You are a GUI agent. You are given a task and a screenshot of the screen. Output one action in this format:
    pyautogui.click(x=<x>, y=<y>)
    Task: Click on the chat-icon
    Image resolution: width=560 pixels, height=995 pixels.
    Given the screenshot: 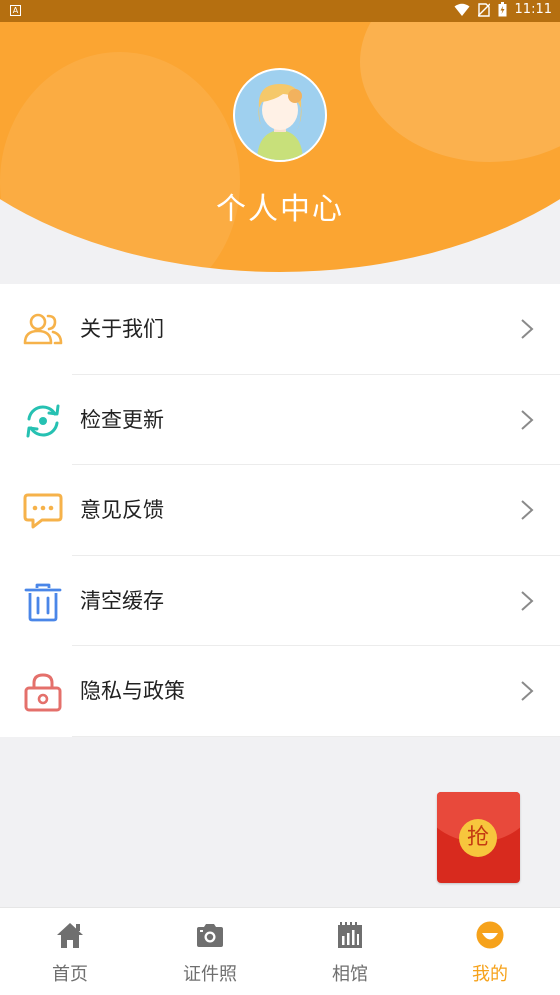 What is the action you would take?
    pyautogui.click(x=43, y=511)
    